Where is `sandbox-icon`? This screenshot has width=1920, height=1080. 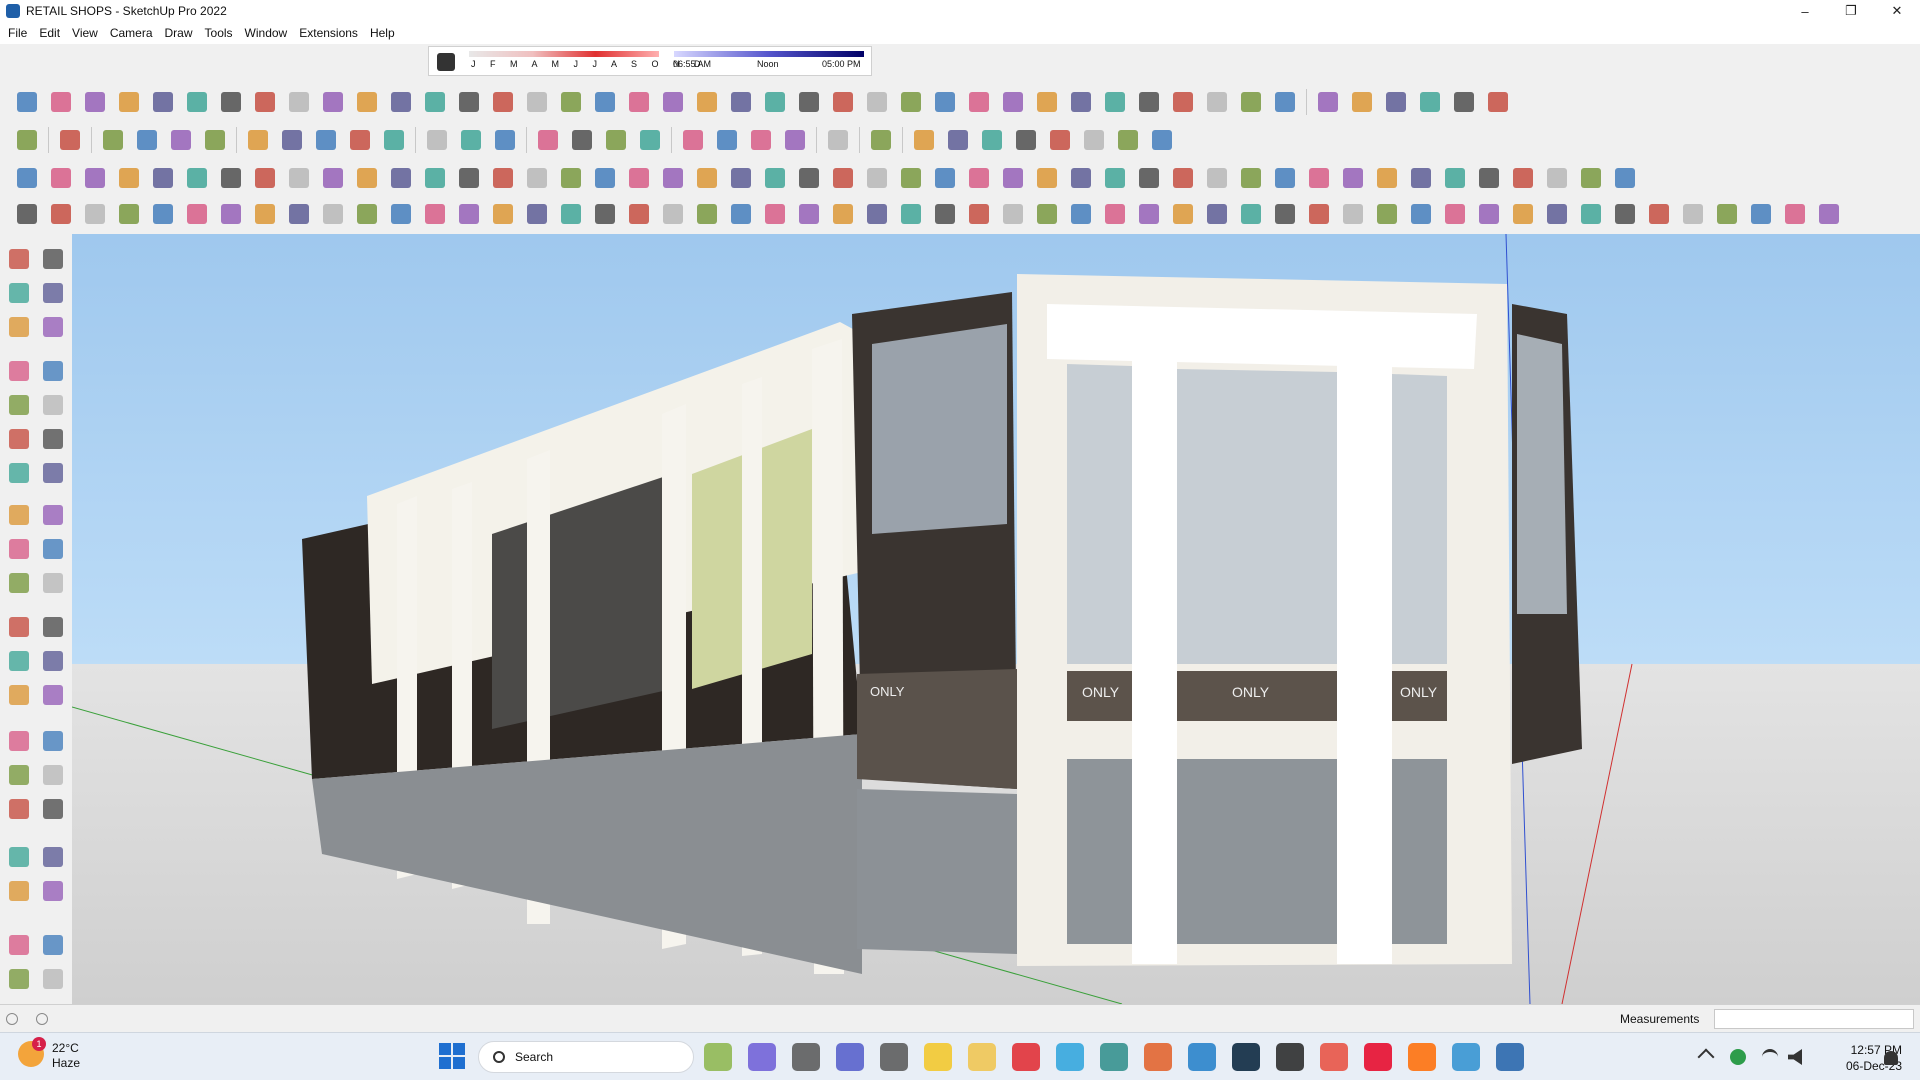
sandbox-icon is located at coordinates (881, 140).